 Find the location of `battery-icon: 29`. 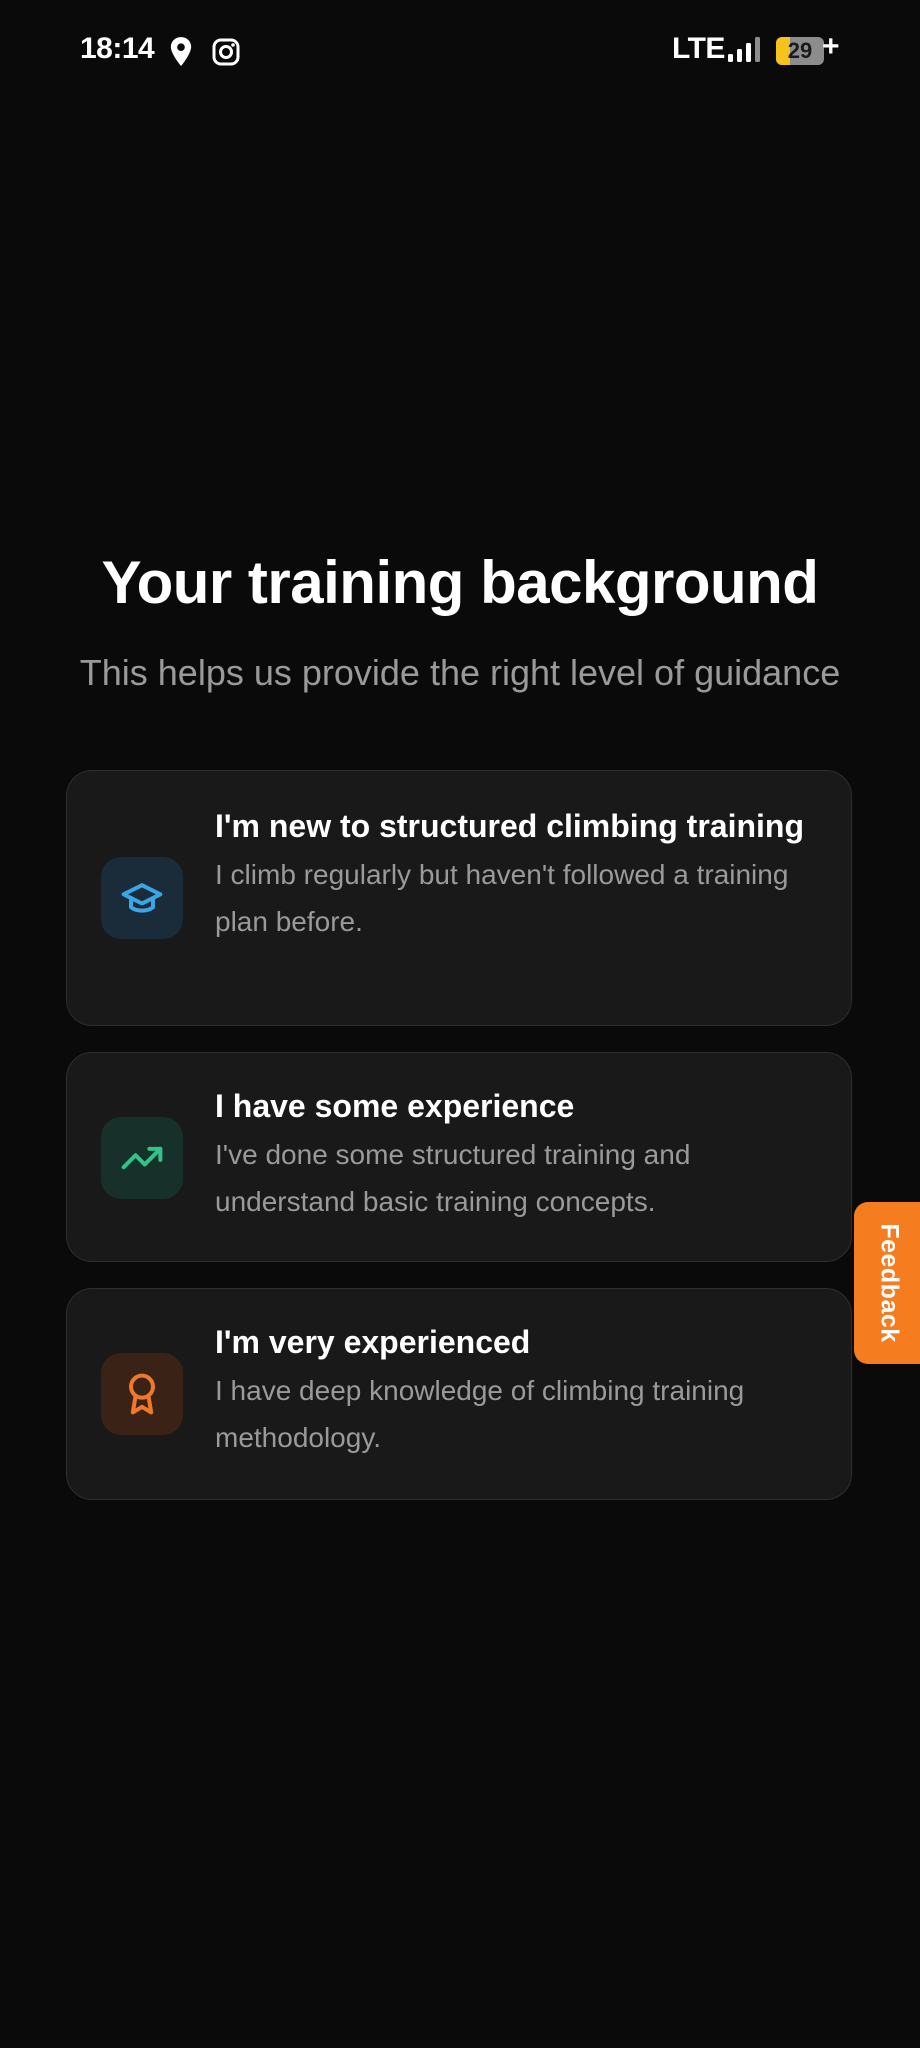

battery-icon: 29 is located at coordinates (800, 51).